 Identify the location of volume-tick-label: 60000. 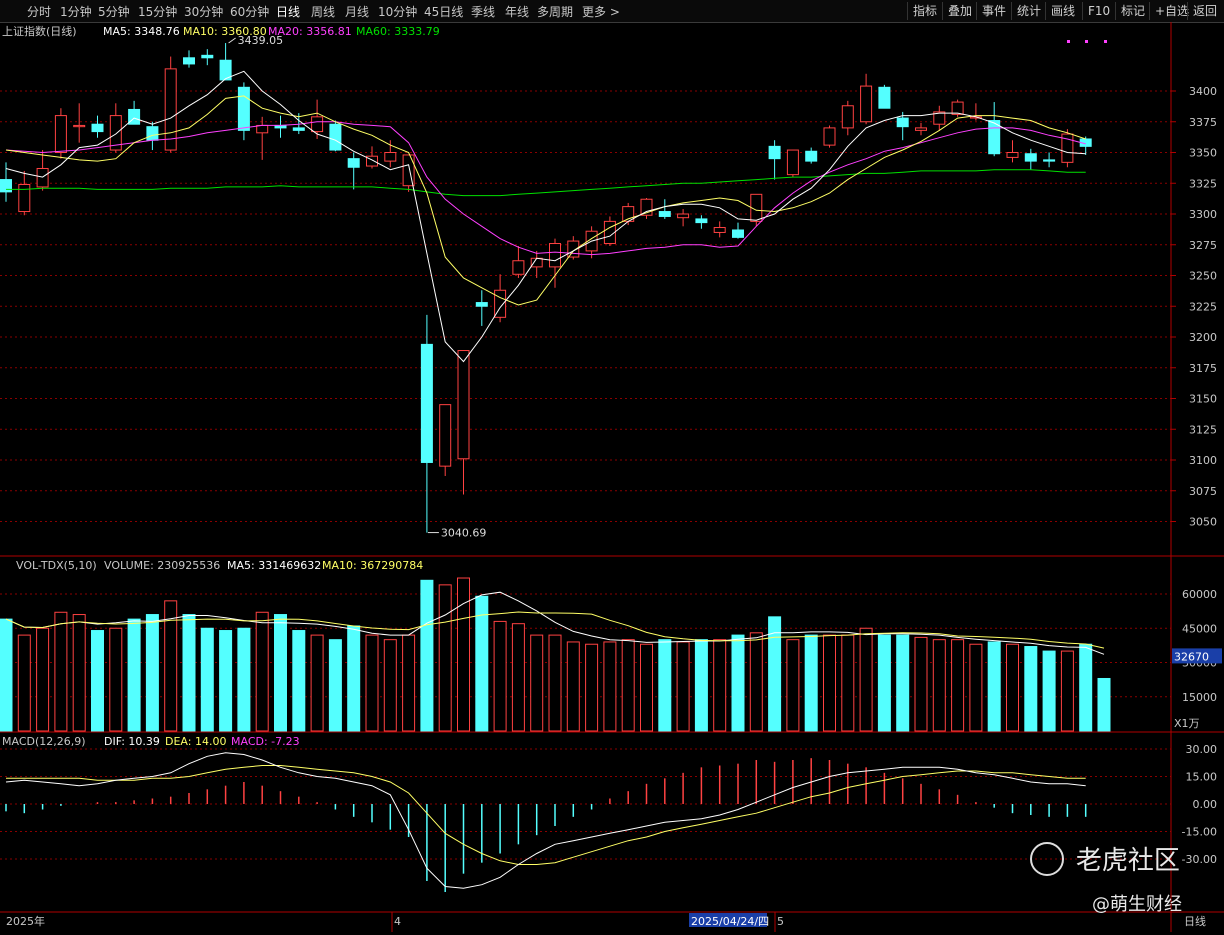
(1199, 594).